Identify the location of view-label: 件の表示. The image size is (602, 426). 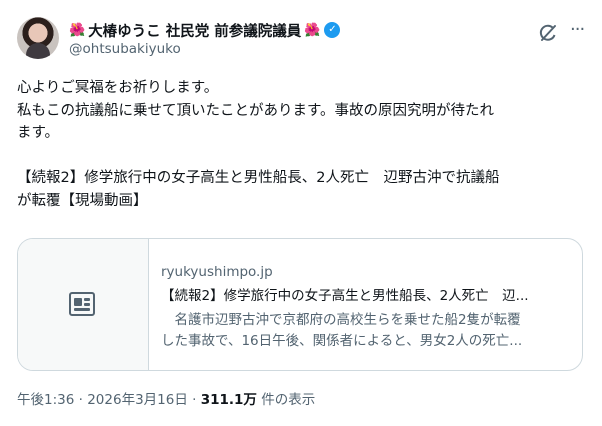
(288, 400).